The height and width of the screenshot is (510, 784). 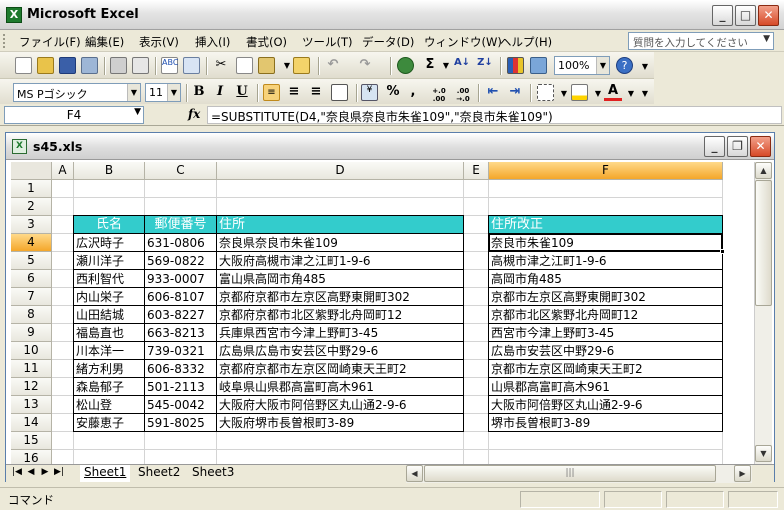 What do you see at coordinates (526, 42) in the screenshot?
I see `menu-help: ヘルプ(H)` at bounding box center [526, 42].